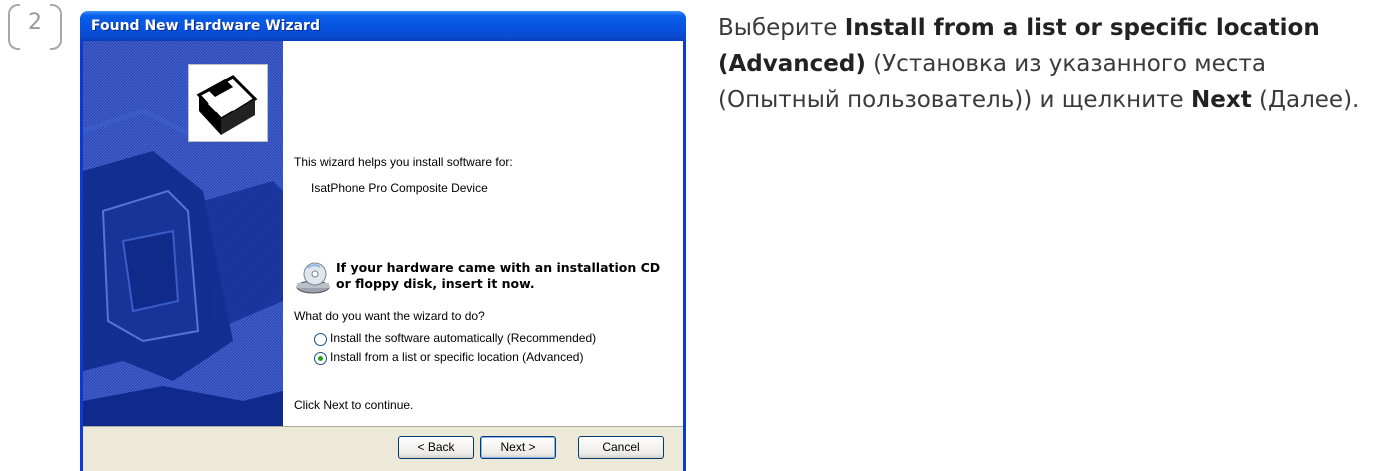 This screenshot has width=1376, height=471. Describe the element at coordinates (56, 27) in the screenshot. I see `step-bracket-right` at that location.